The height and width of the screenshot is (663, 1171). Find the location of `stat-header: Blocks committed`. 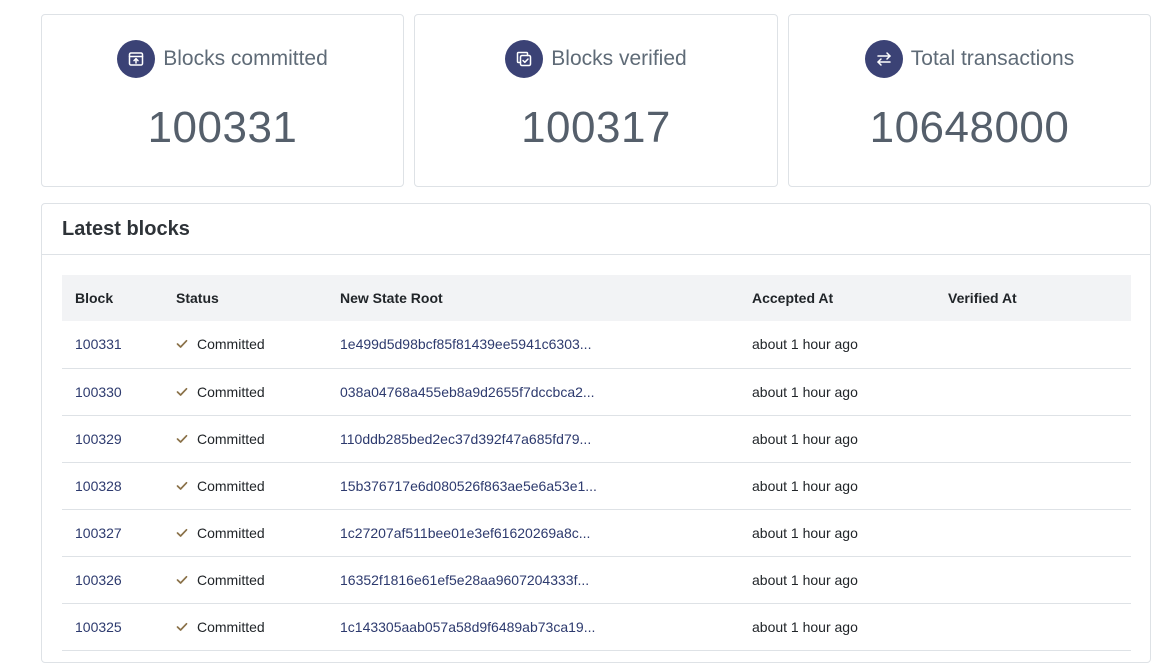

stat-header: Blocks committed is located at coordinates (222, 59).